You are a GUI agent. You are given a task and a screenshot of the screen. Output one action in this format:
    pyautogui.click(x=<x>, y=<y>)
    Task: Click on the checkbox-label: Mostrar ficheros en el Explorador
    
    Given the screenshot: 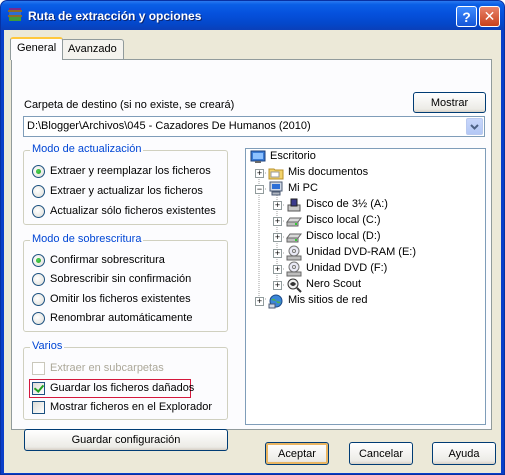 What is the action you would take?
    pyautogui.click(x=131, y=407)
    